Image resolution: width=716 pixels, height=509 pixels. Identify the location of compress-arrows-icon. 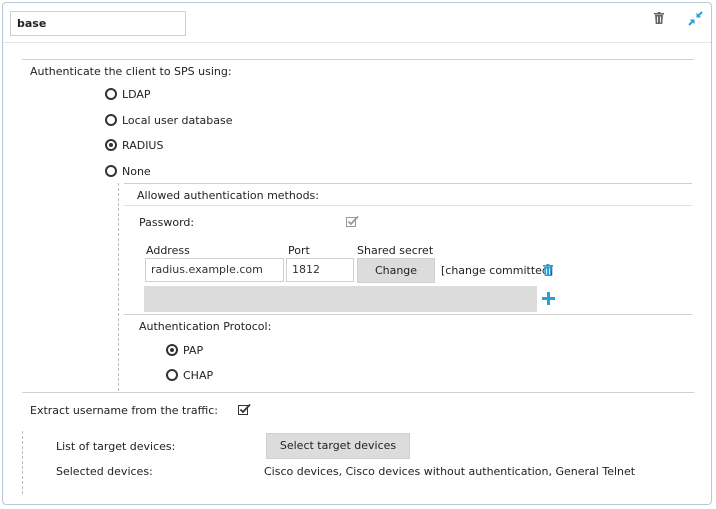
(695, 18).